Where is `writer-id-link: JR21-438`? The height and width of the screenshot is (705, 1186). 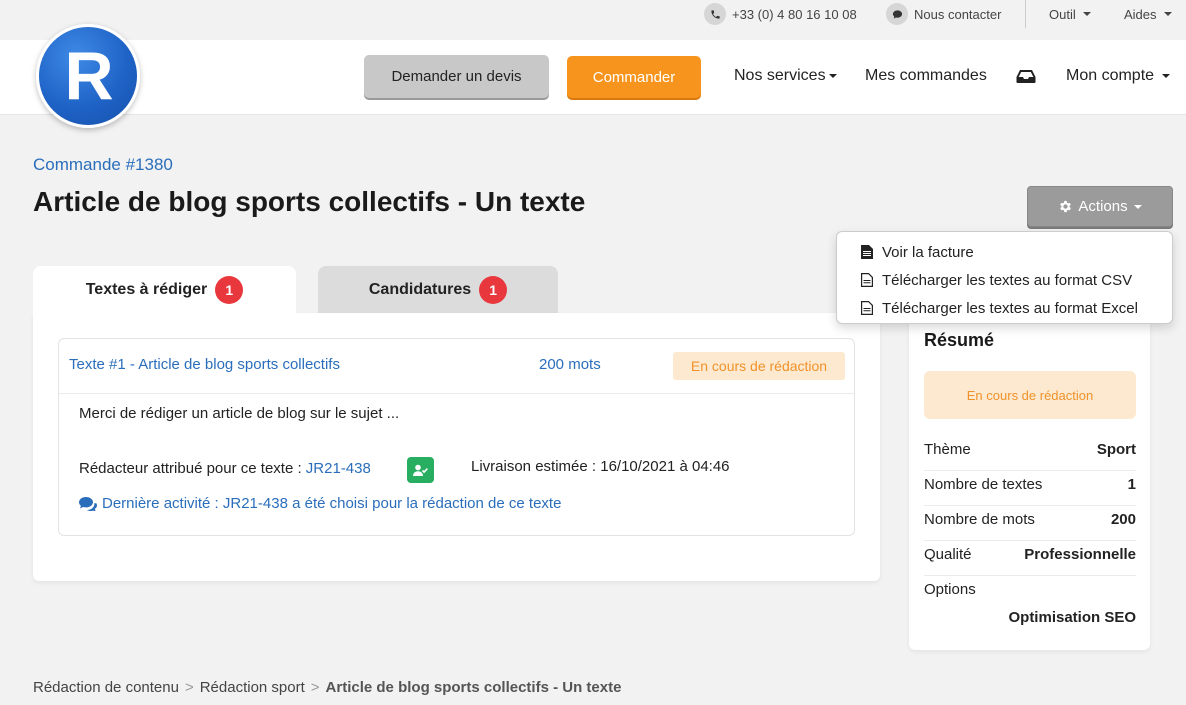 writer-id-link: JR21-438 is located at coordinates (338, 468).